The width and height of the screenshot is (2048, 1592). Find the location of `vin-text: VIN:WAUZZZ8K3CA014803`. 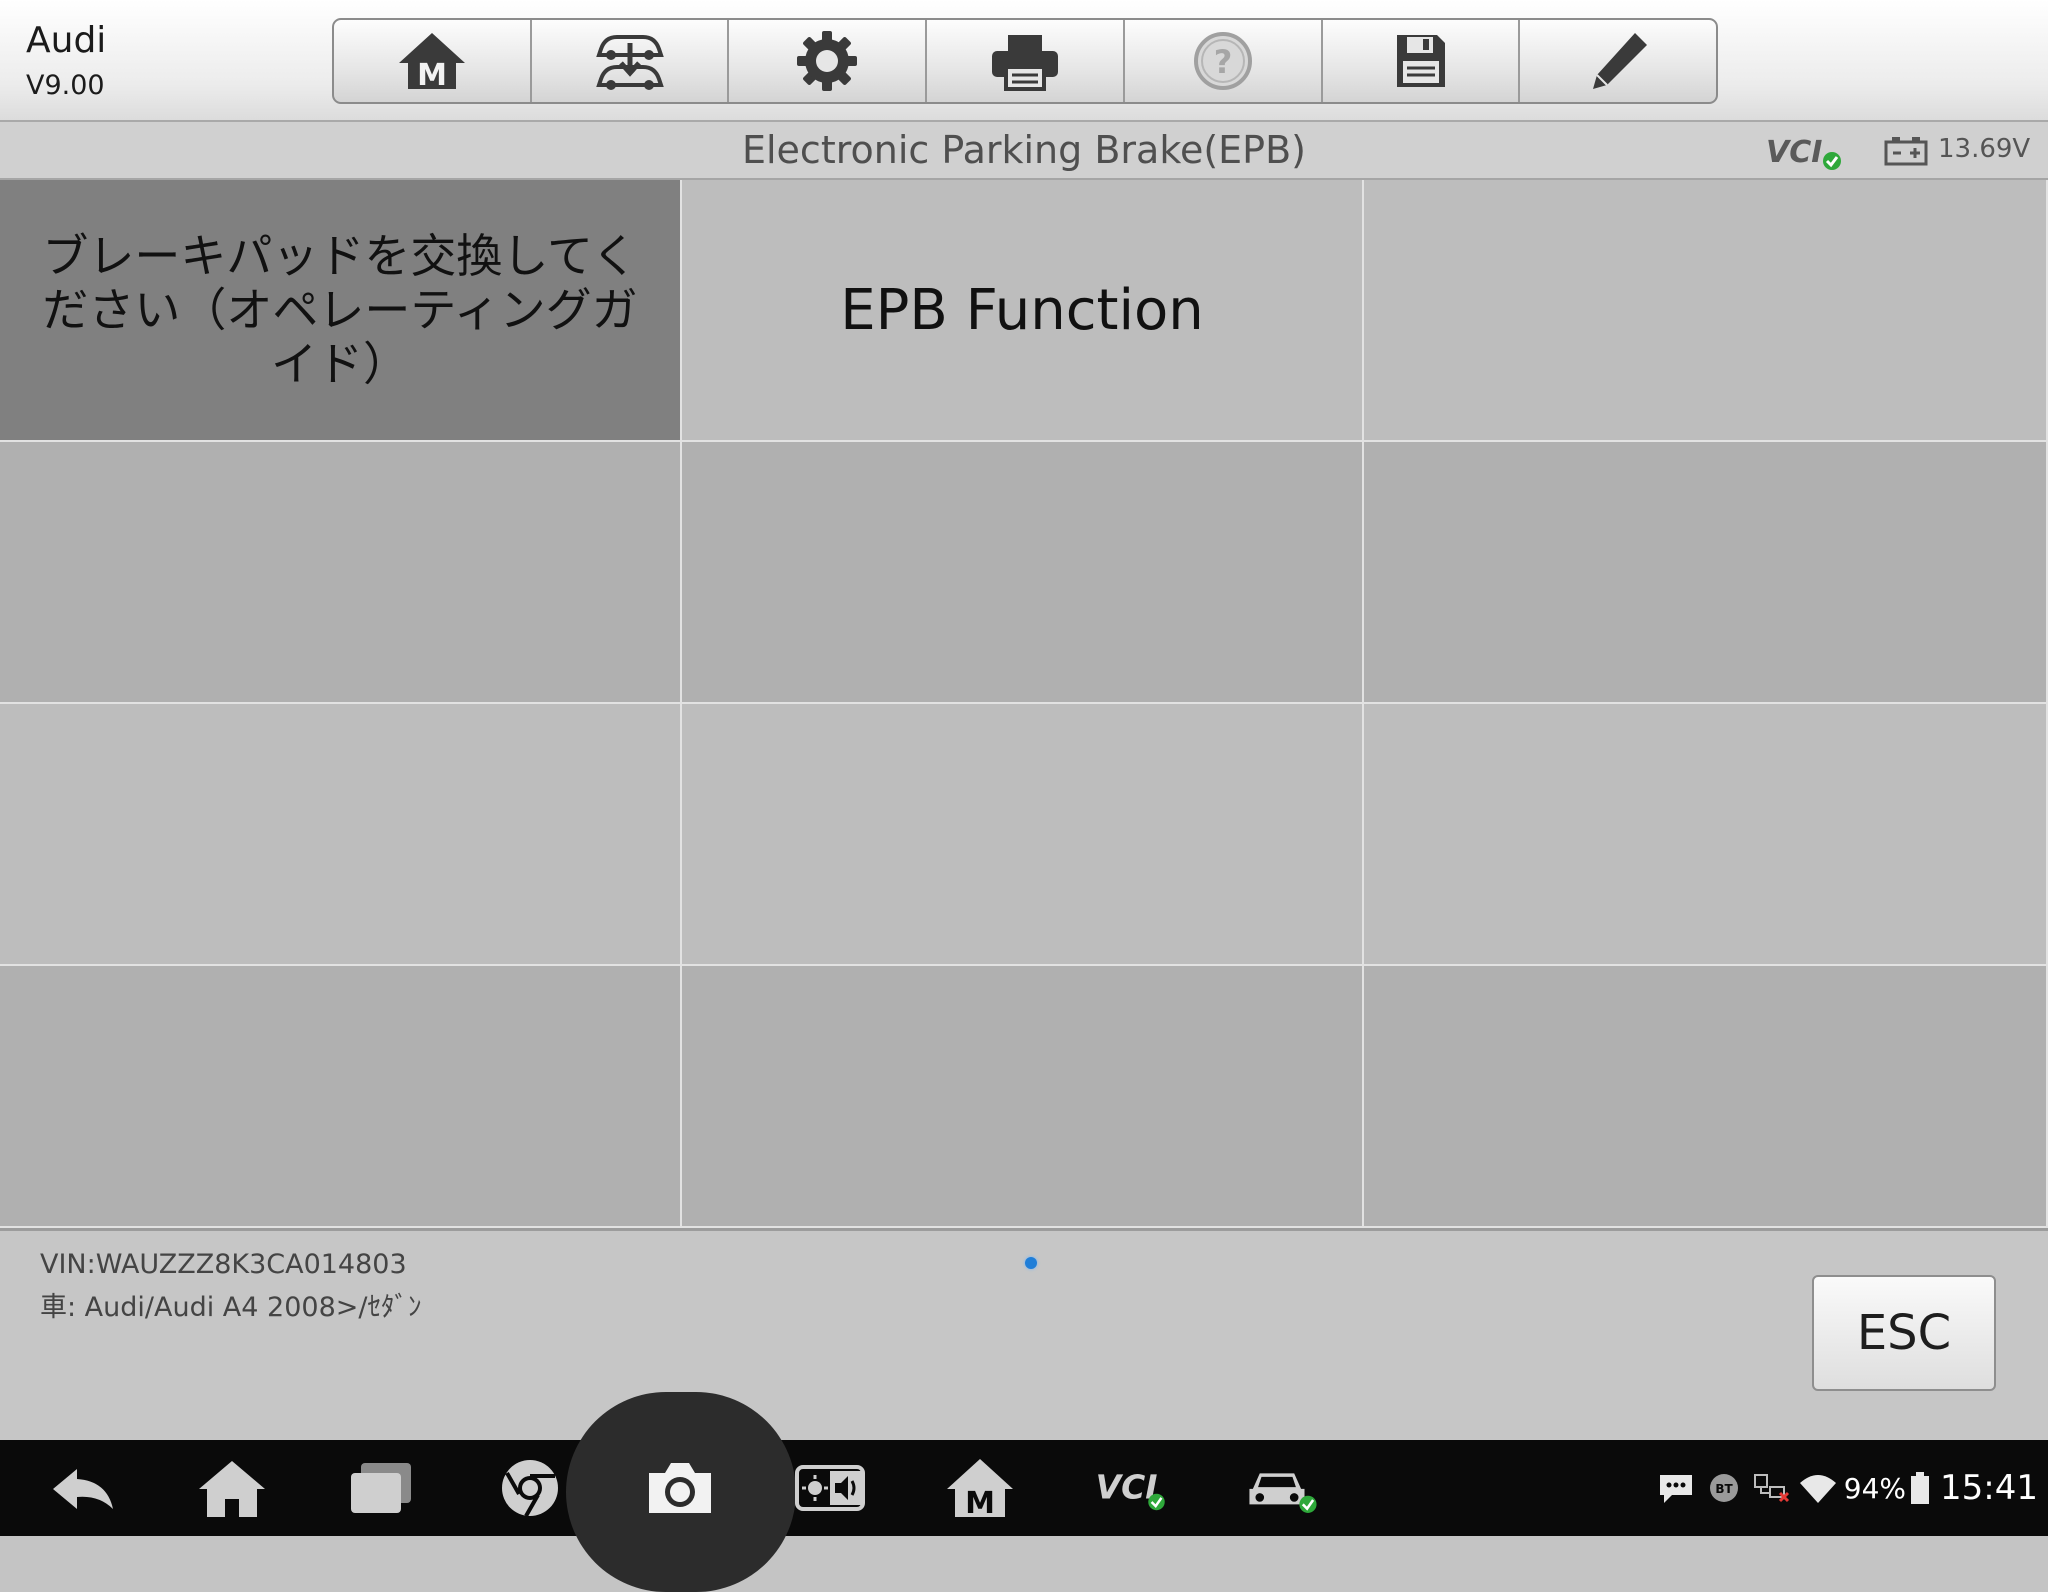

vin-text: VIN:WAUZZZ8K3CA014803 is located at coordinates (223, 1264).